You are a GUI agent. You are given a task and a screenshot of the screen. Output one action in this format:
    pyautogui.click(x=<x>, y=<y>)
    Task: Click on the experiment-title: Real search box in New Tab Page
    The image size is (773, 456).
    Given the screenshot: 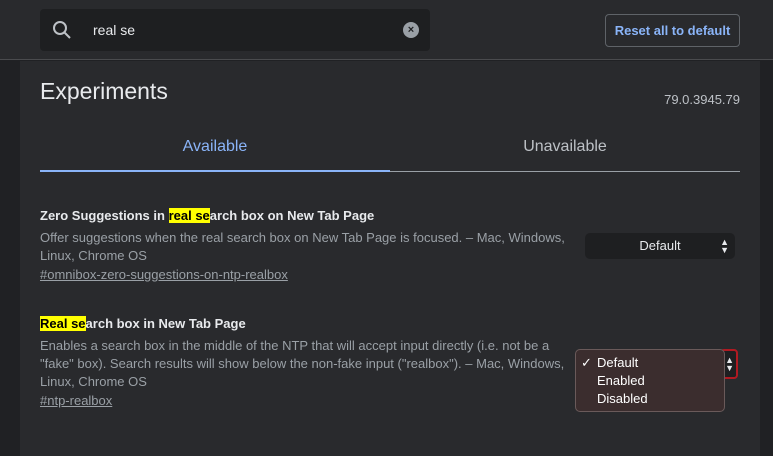 What is the action you would take?
    pyautogui.click(x=305, y=323)
    